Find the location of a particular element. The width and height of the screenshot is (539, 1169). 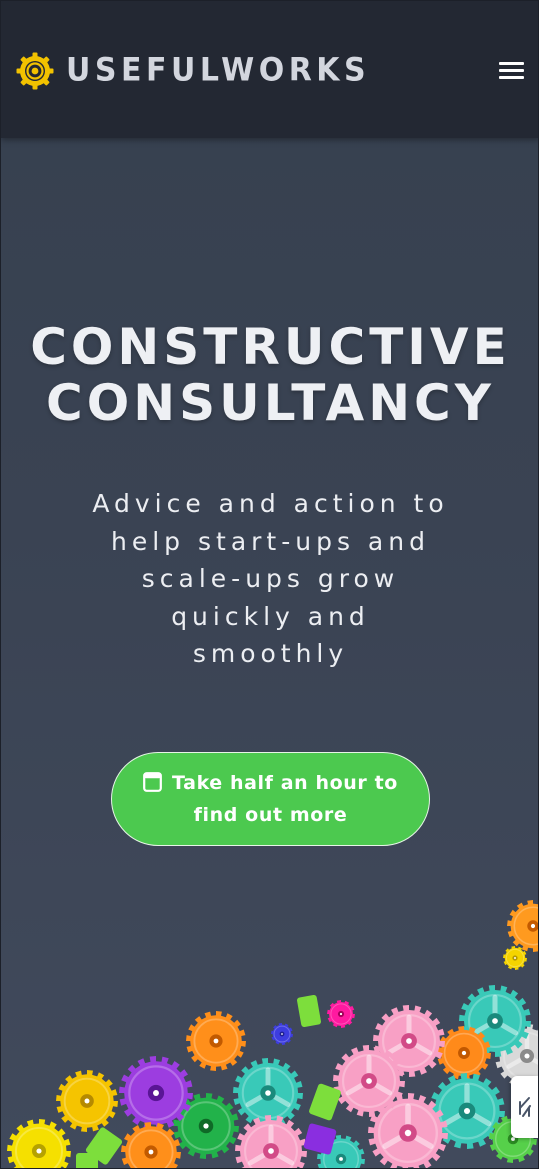

widget-glyph is located at coordinates (524, 1107).